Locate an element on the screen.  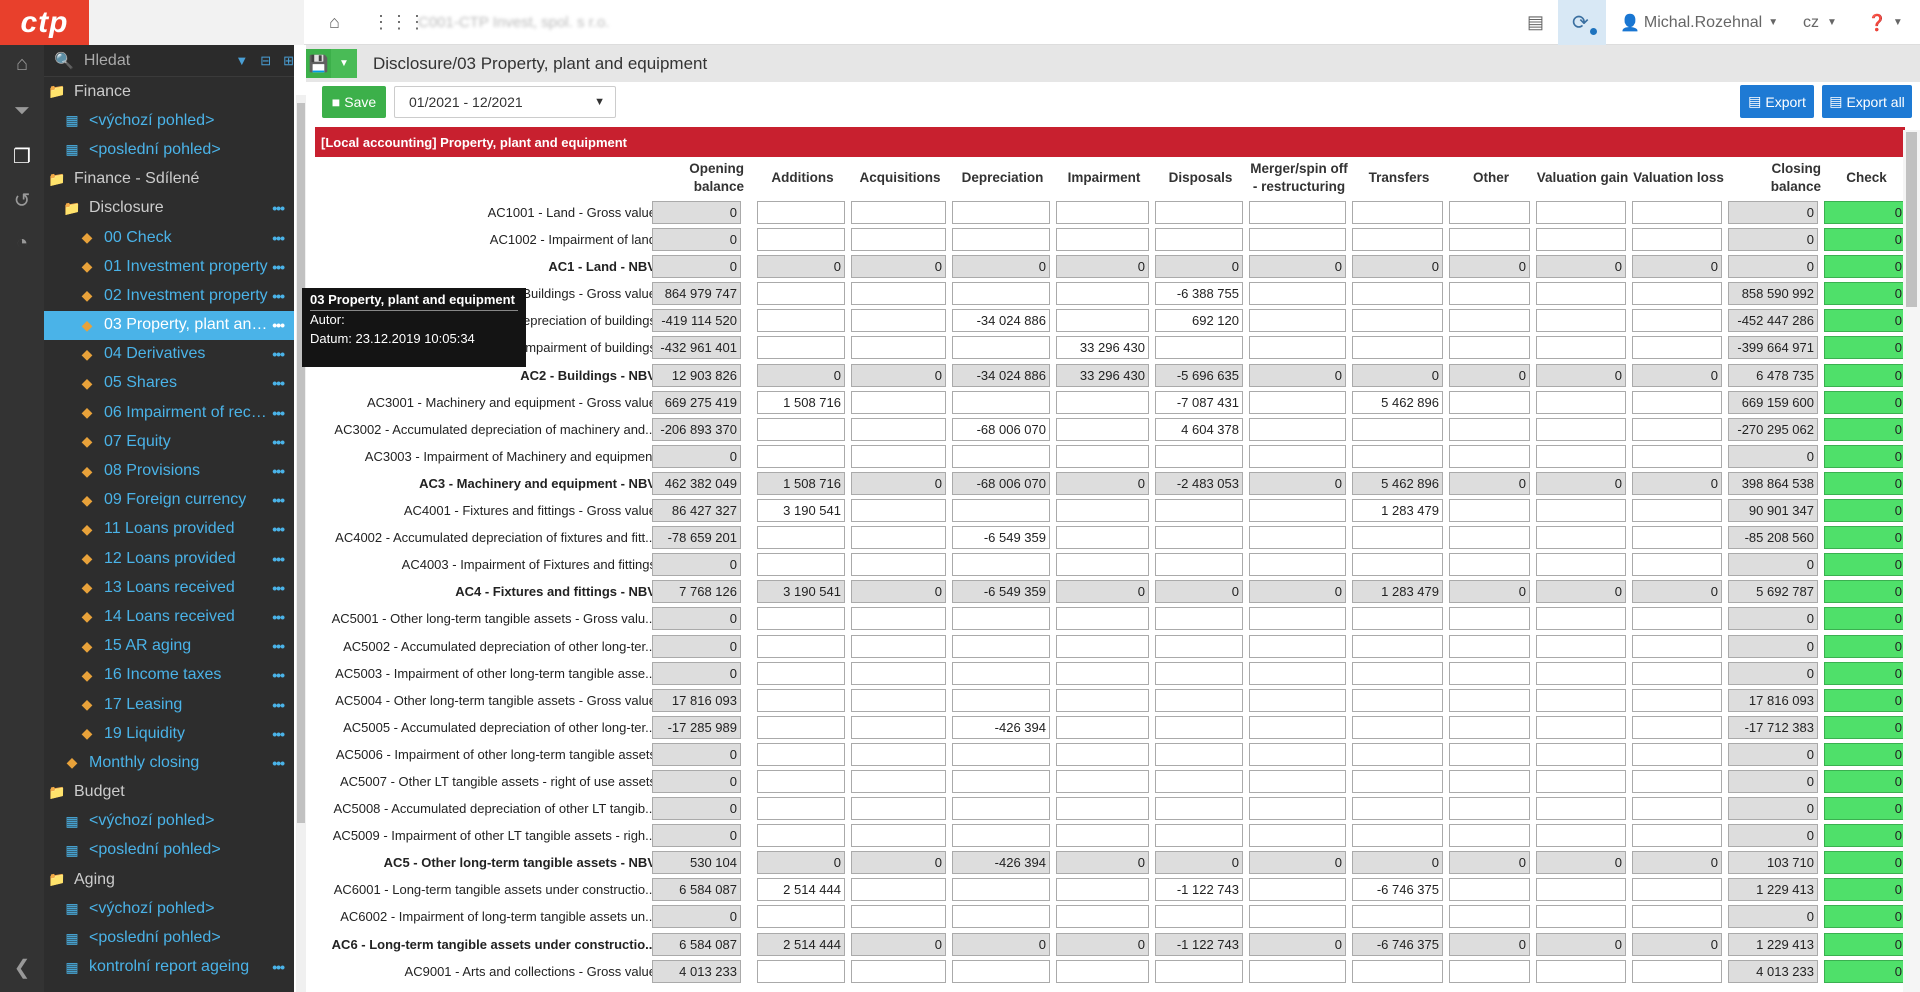
sidebar-item: ◆ 03 Property, plant and equipment••• is located at coordinates (169, 325).